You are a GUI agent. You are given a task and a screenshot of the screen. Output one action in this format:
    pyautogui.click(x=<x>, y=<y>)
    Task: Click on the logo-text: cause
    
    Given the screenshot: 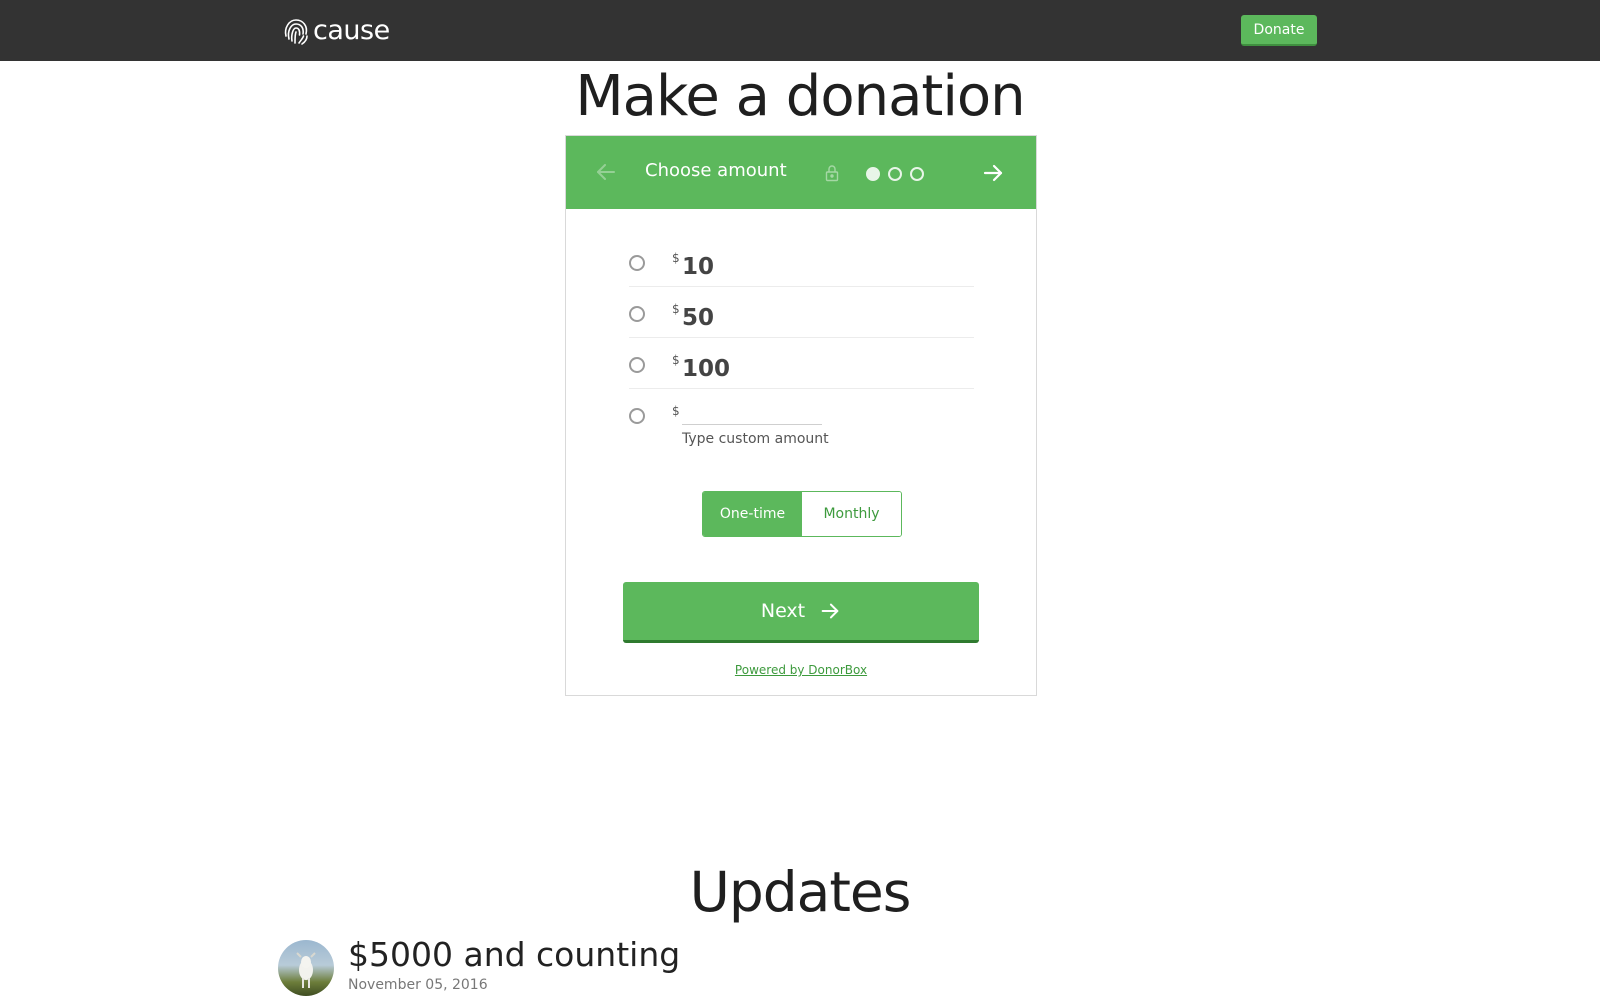 What is the action you would take?
    pyautogui.click(x=351, y=30)
    